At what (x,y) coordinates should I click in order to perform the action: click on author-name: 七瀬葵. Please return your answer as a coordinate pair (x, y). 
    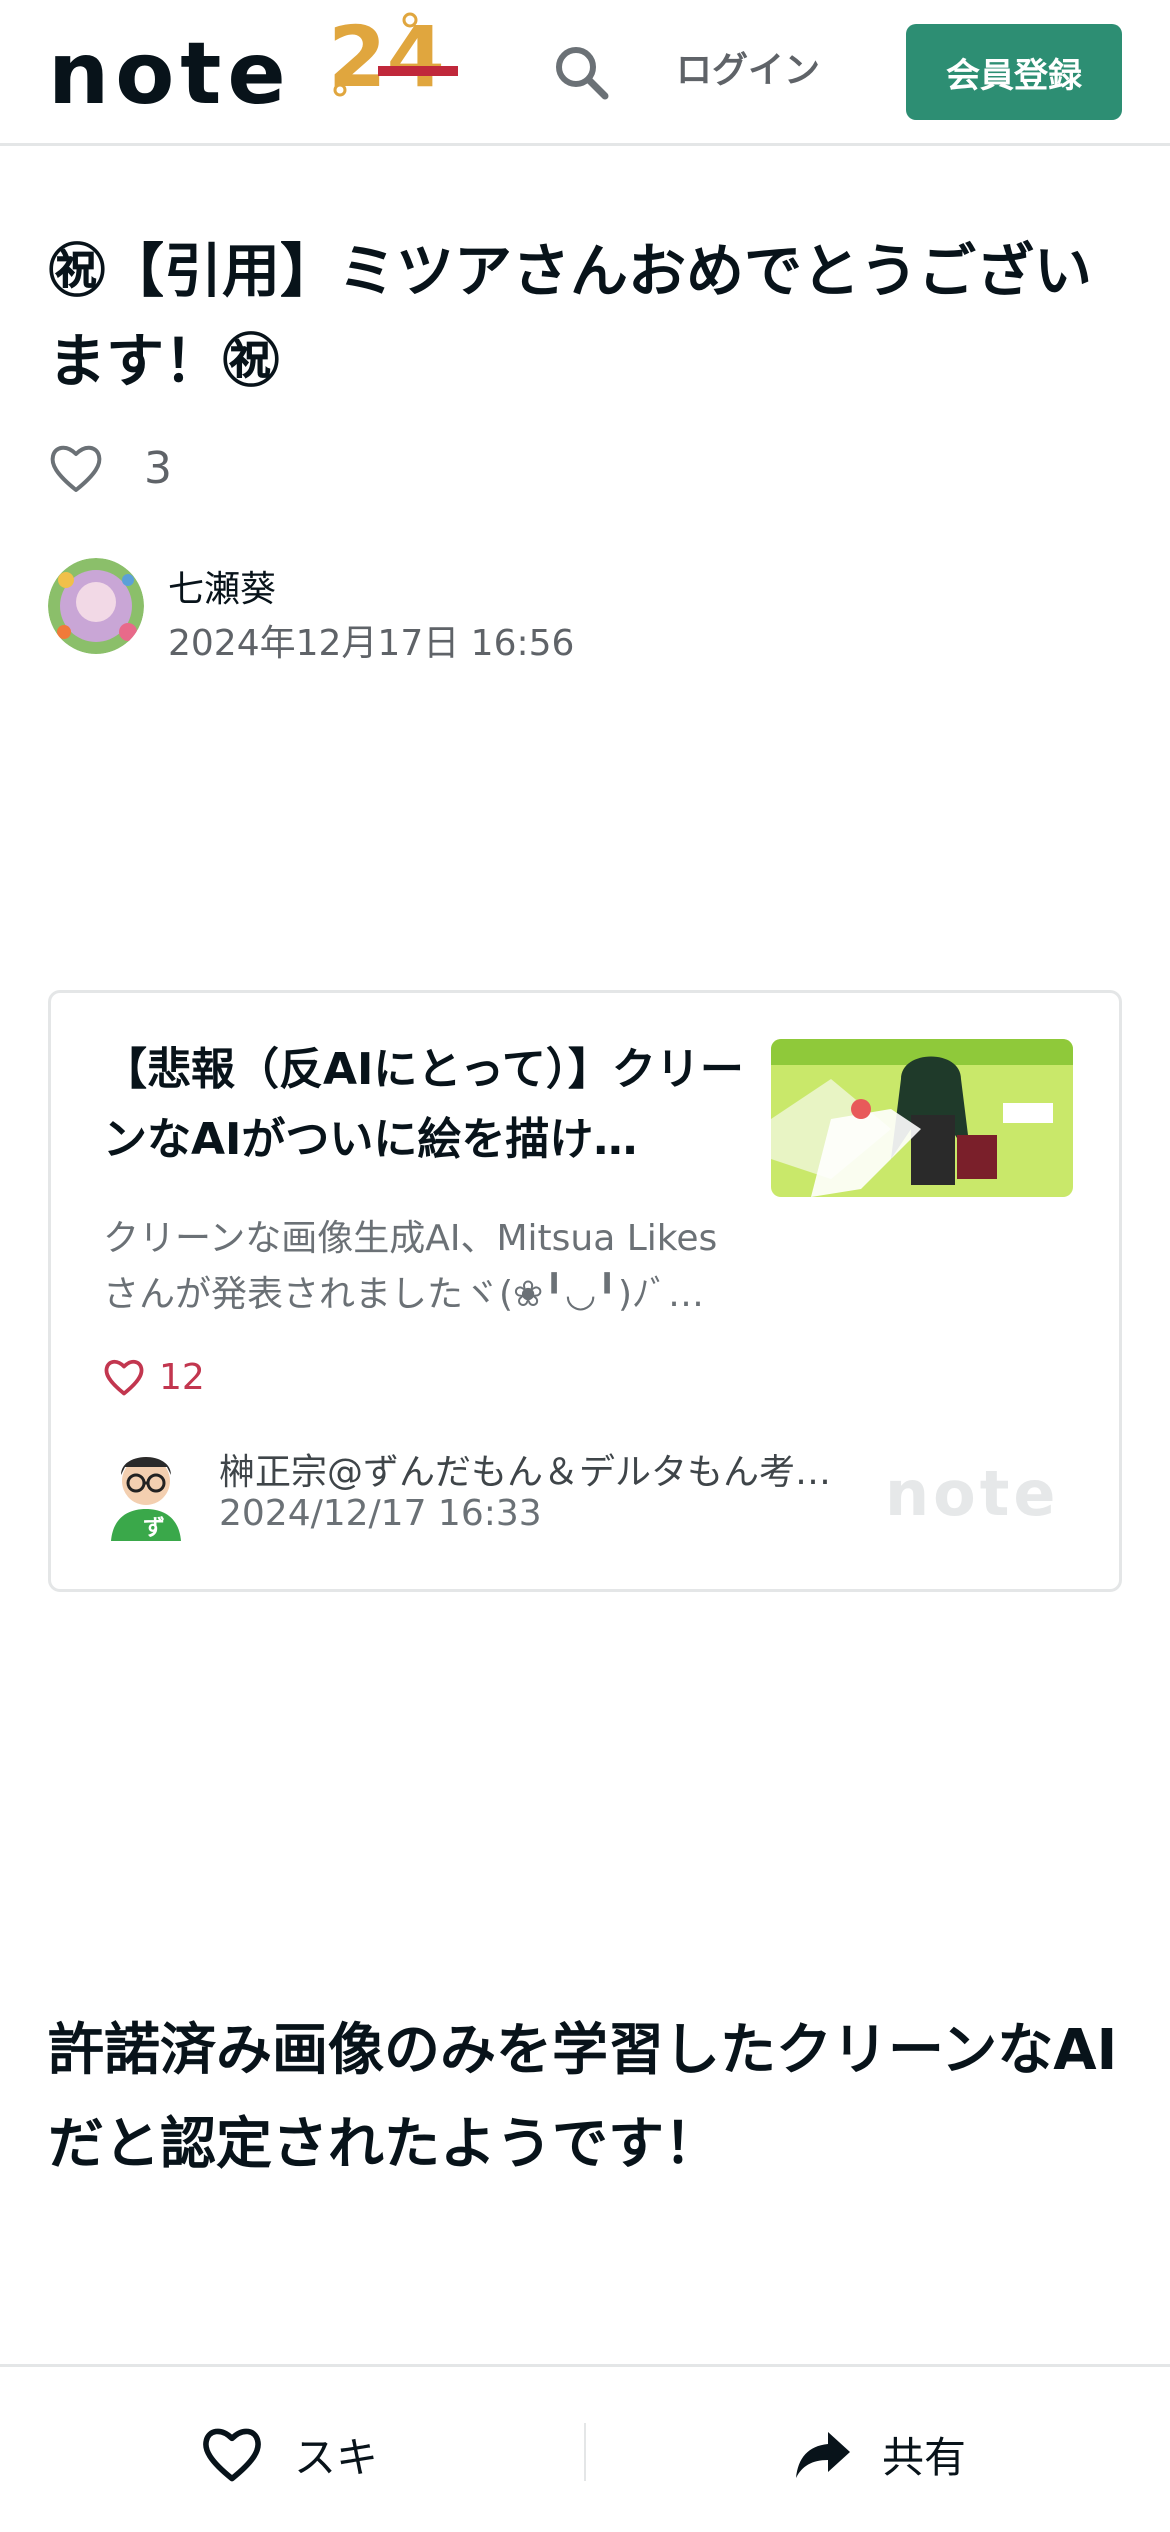
    Looking at the image, I should click on (222, 586).